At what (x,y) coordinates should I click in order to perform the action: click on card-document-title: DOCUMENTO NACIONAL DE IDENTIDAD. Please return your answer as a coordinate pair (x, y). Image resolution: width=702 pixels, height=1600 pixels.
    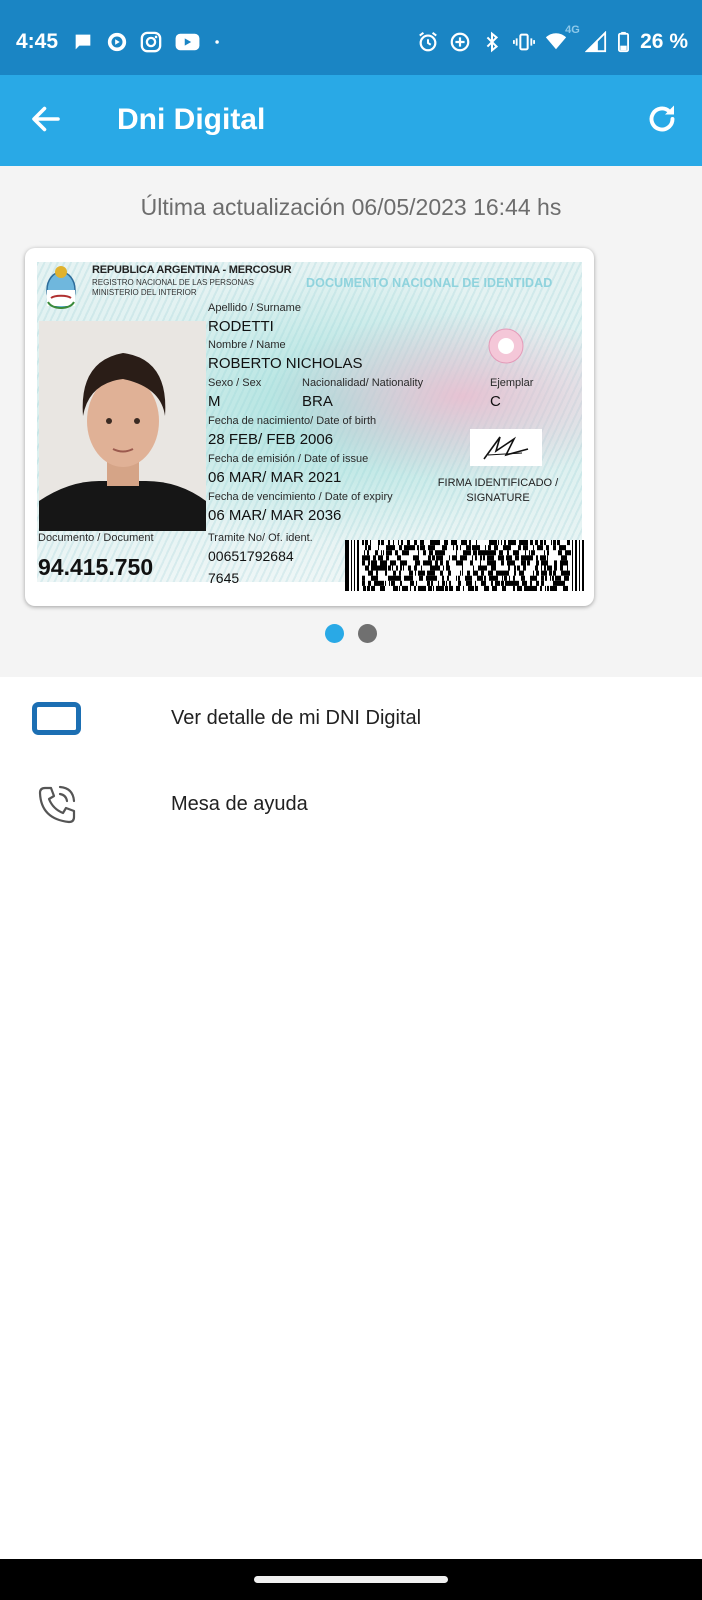
    Looking at the image, I should click on (429, 283).